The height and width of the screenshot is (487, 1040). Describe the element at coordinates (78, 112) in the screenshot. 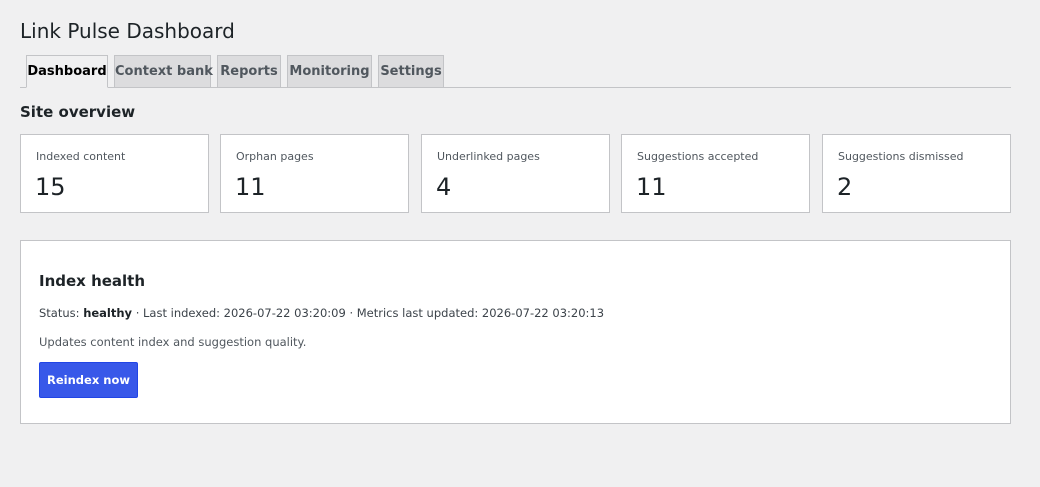

I see `section-title-site-overview: Site overview` at that location.